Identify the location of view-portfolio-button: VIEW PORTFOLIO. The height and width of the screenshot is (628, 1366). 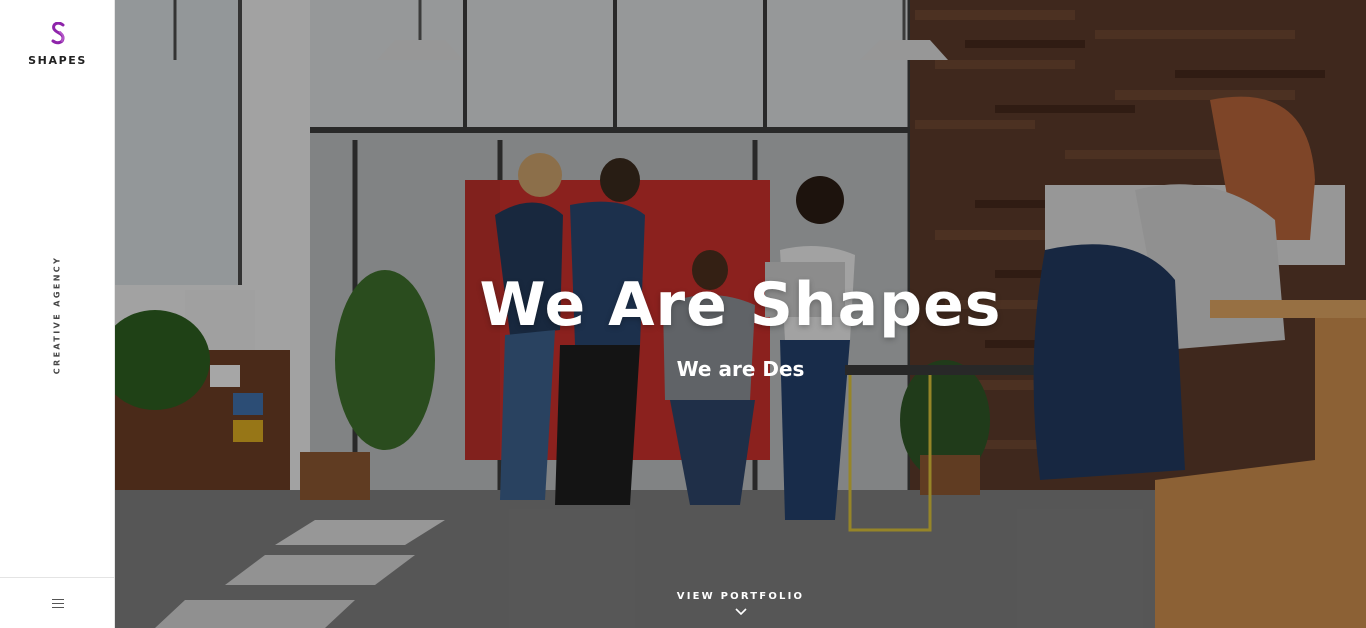
(740, 600).